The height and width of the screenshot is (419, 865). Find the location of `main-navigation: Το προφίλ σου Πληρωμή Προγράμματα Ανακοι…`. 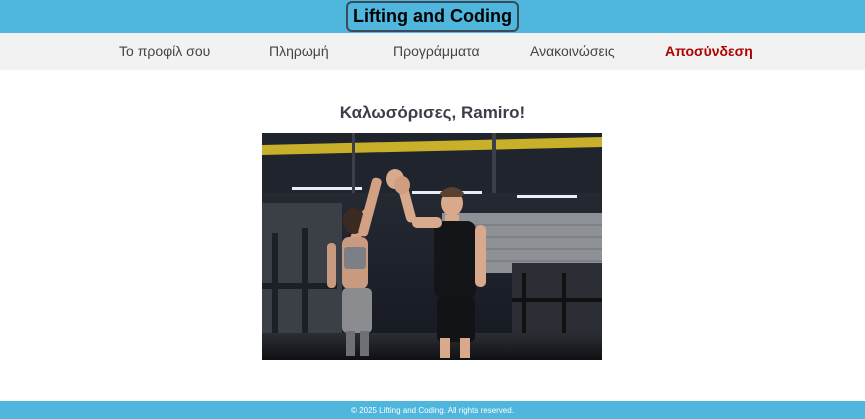

main-navigation: Το προφίλ σου Πληρωμή Προγράμματα Ανακοι… is located at coordinates (432, 51).